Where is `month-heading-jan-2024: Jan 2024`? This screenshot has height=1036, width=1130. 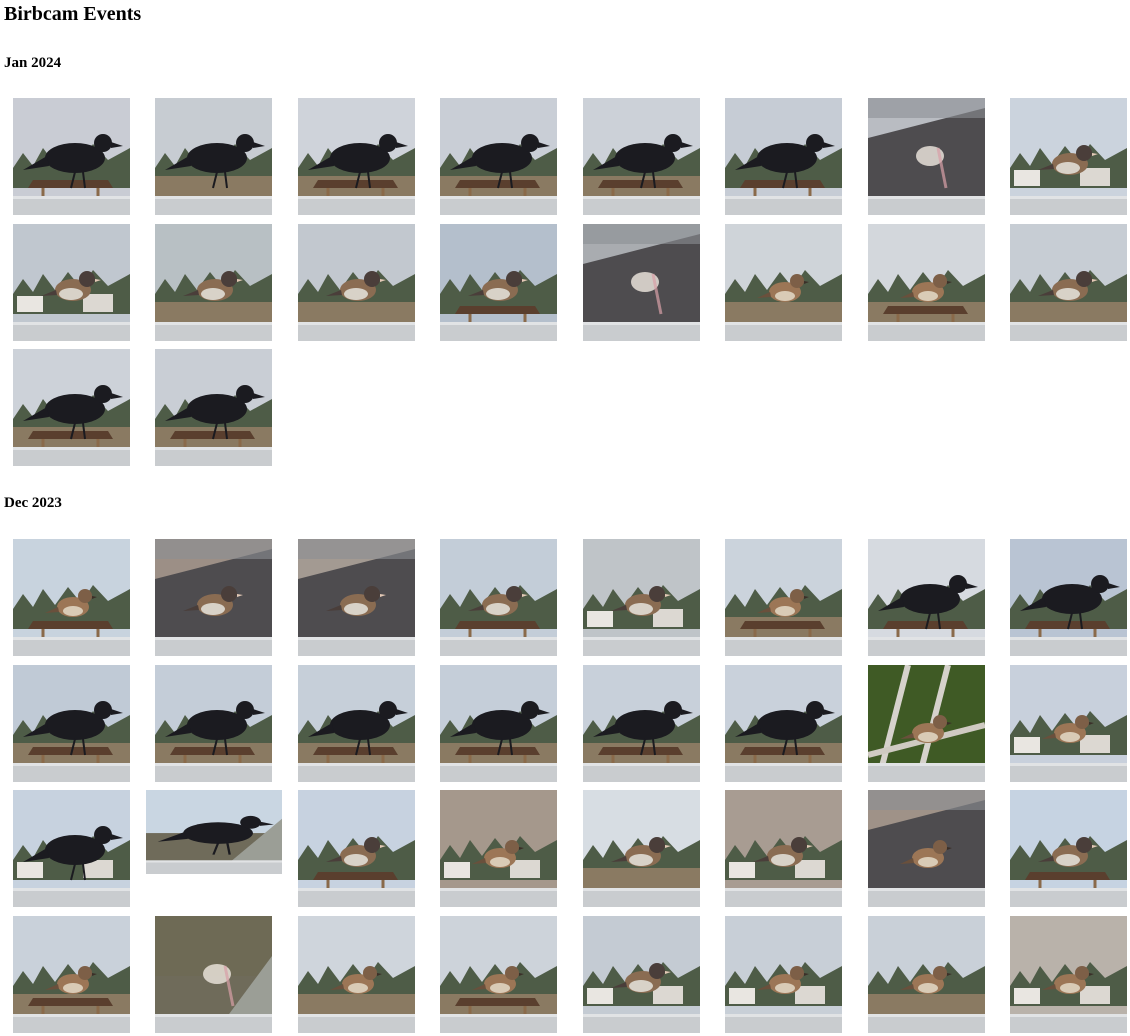 month-heading-jan-2024: Jan 2024 is located at coordinates (33, 63).